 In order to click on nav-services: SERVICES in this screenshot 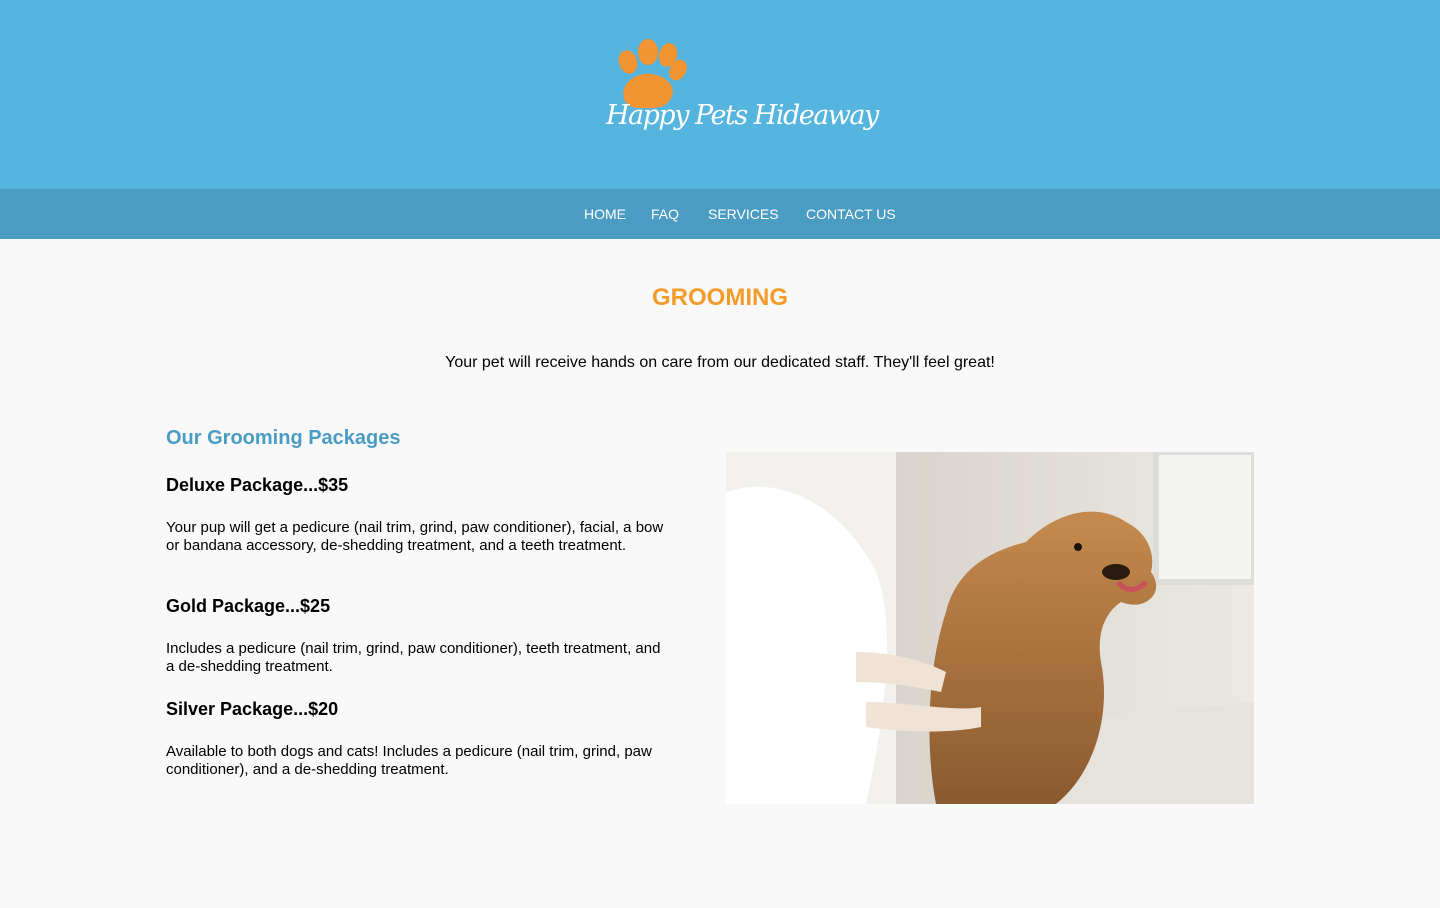, I will do `click(743, 214)`.